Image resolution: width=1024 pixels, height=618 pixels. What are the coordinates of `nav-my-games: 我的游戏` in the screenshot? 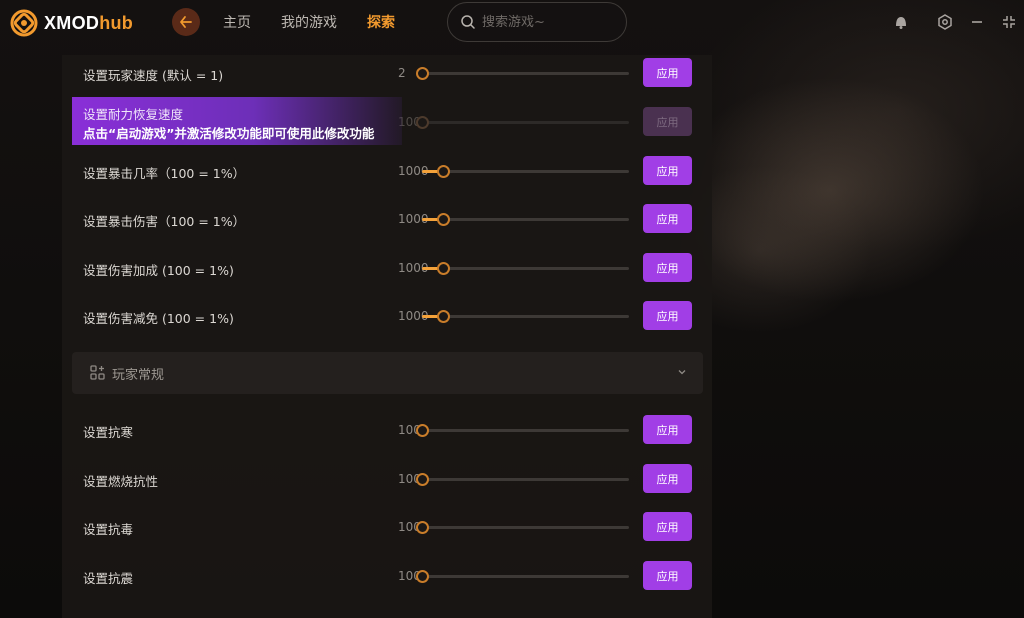 It's located at (309, 22).